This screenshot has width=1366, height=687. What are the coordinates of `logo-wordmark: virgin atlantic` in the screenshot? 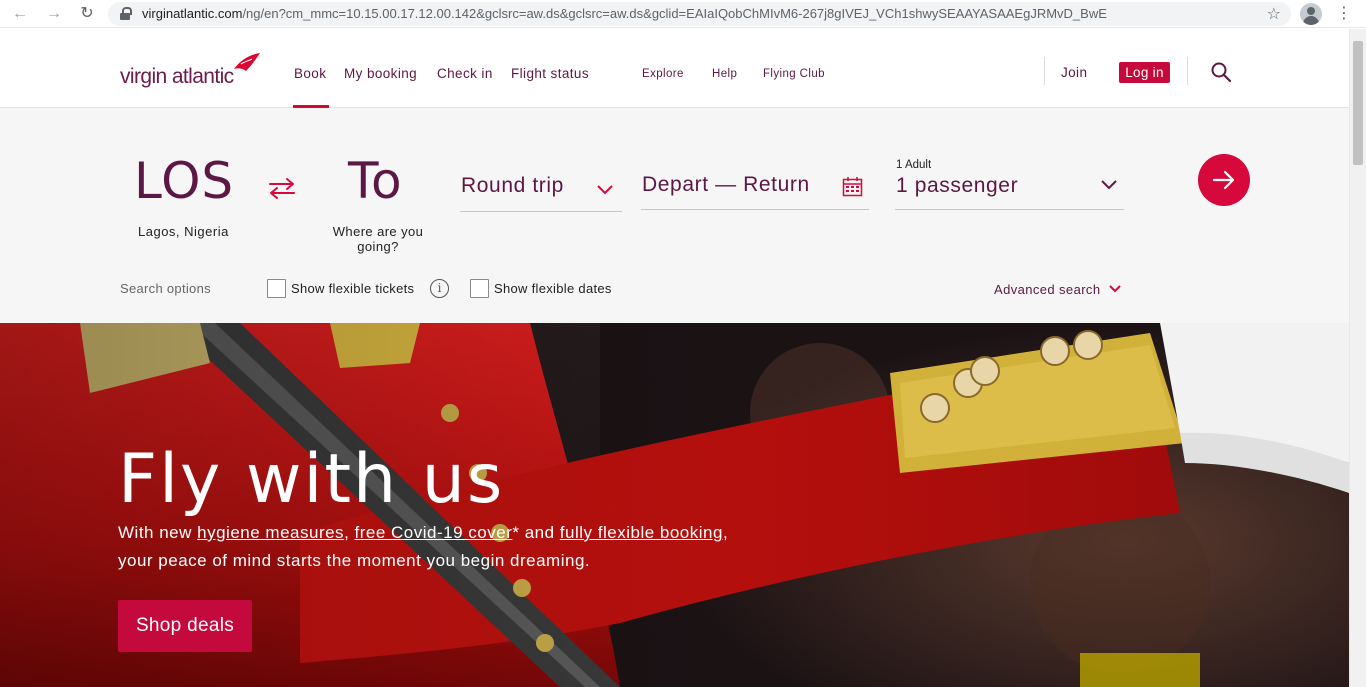 It's located at (177, 76).